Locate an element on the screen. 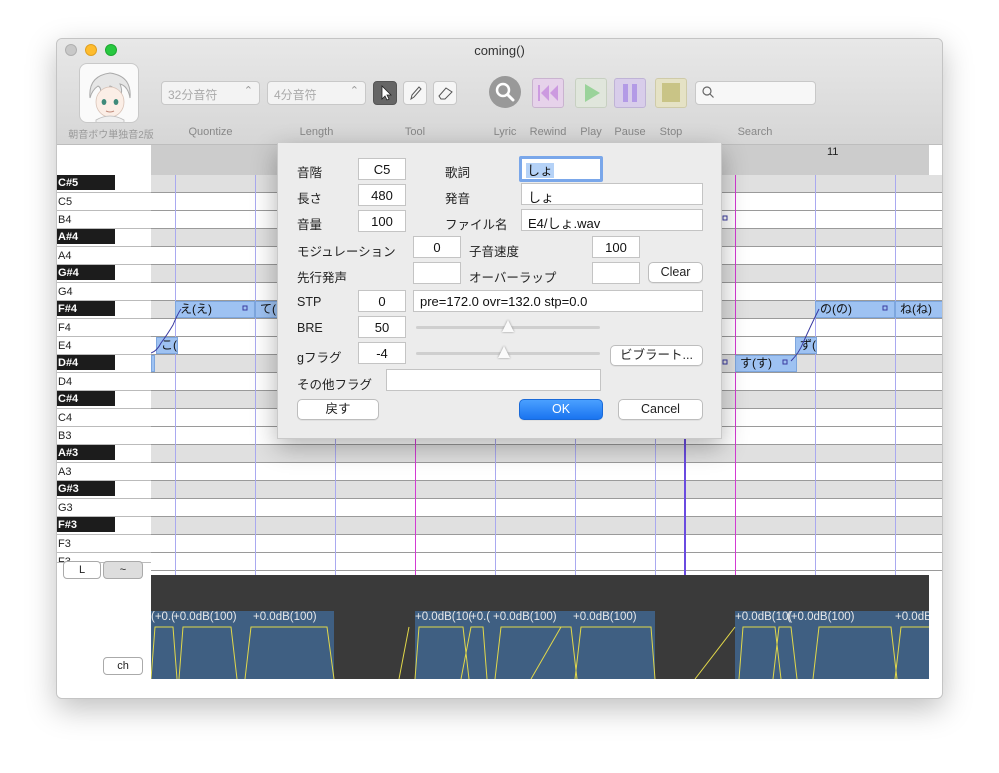 Image resolution: width=999 pixels, height=773 pixels. stp-field: 0 is located at coordinates (382, 301).